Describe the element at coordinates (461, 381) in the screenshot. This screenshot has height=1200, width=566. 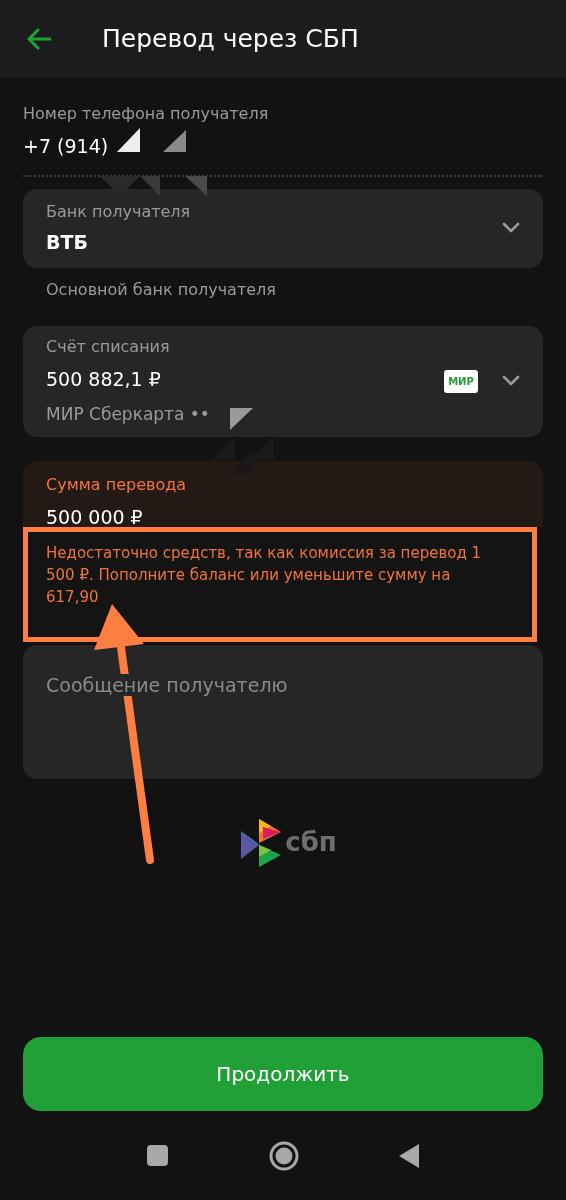
I see `payment-system-badge: МИР` at that location.